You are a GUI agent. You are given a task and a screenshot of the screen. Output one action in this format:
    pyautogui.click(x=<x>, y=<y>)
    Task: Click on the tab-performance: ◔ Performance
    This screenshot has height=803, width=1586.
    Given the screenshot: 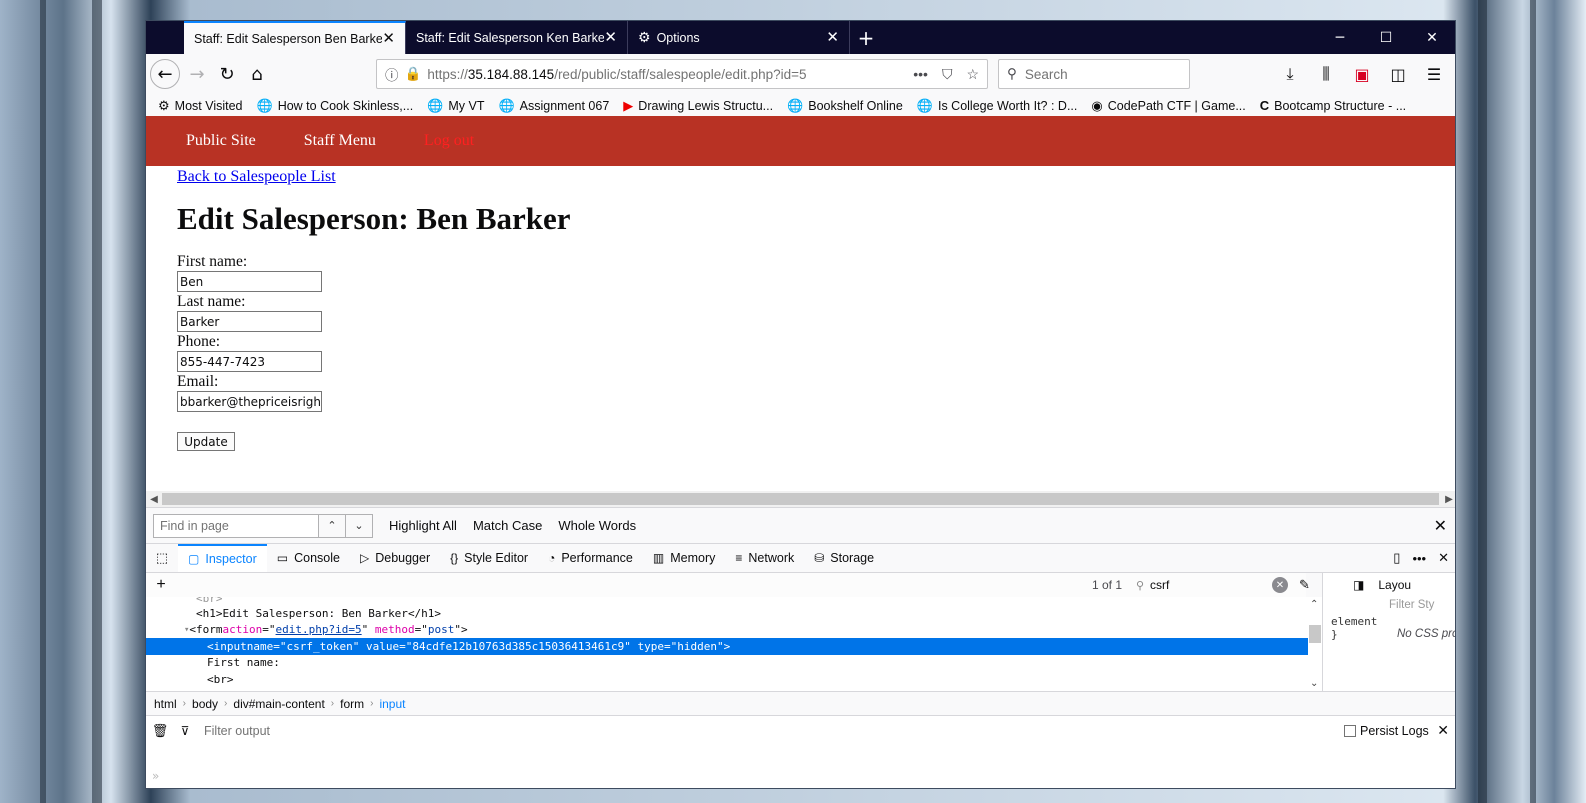 What is the action you would take?
    pyautogui.click(x=590, y=558)
    